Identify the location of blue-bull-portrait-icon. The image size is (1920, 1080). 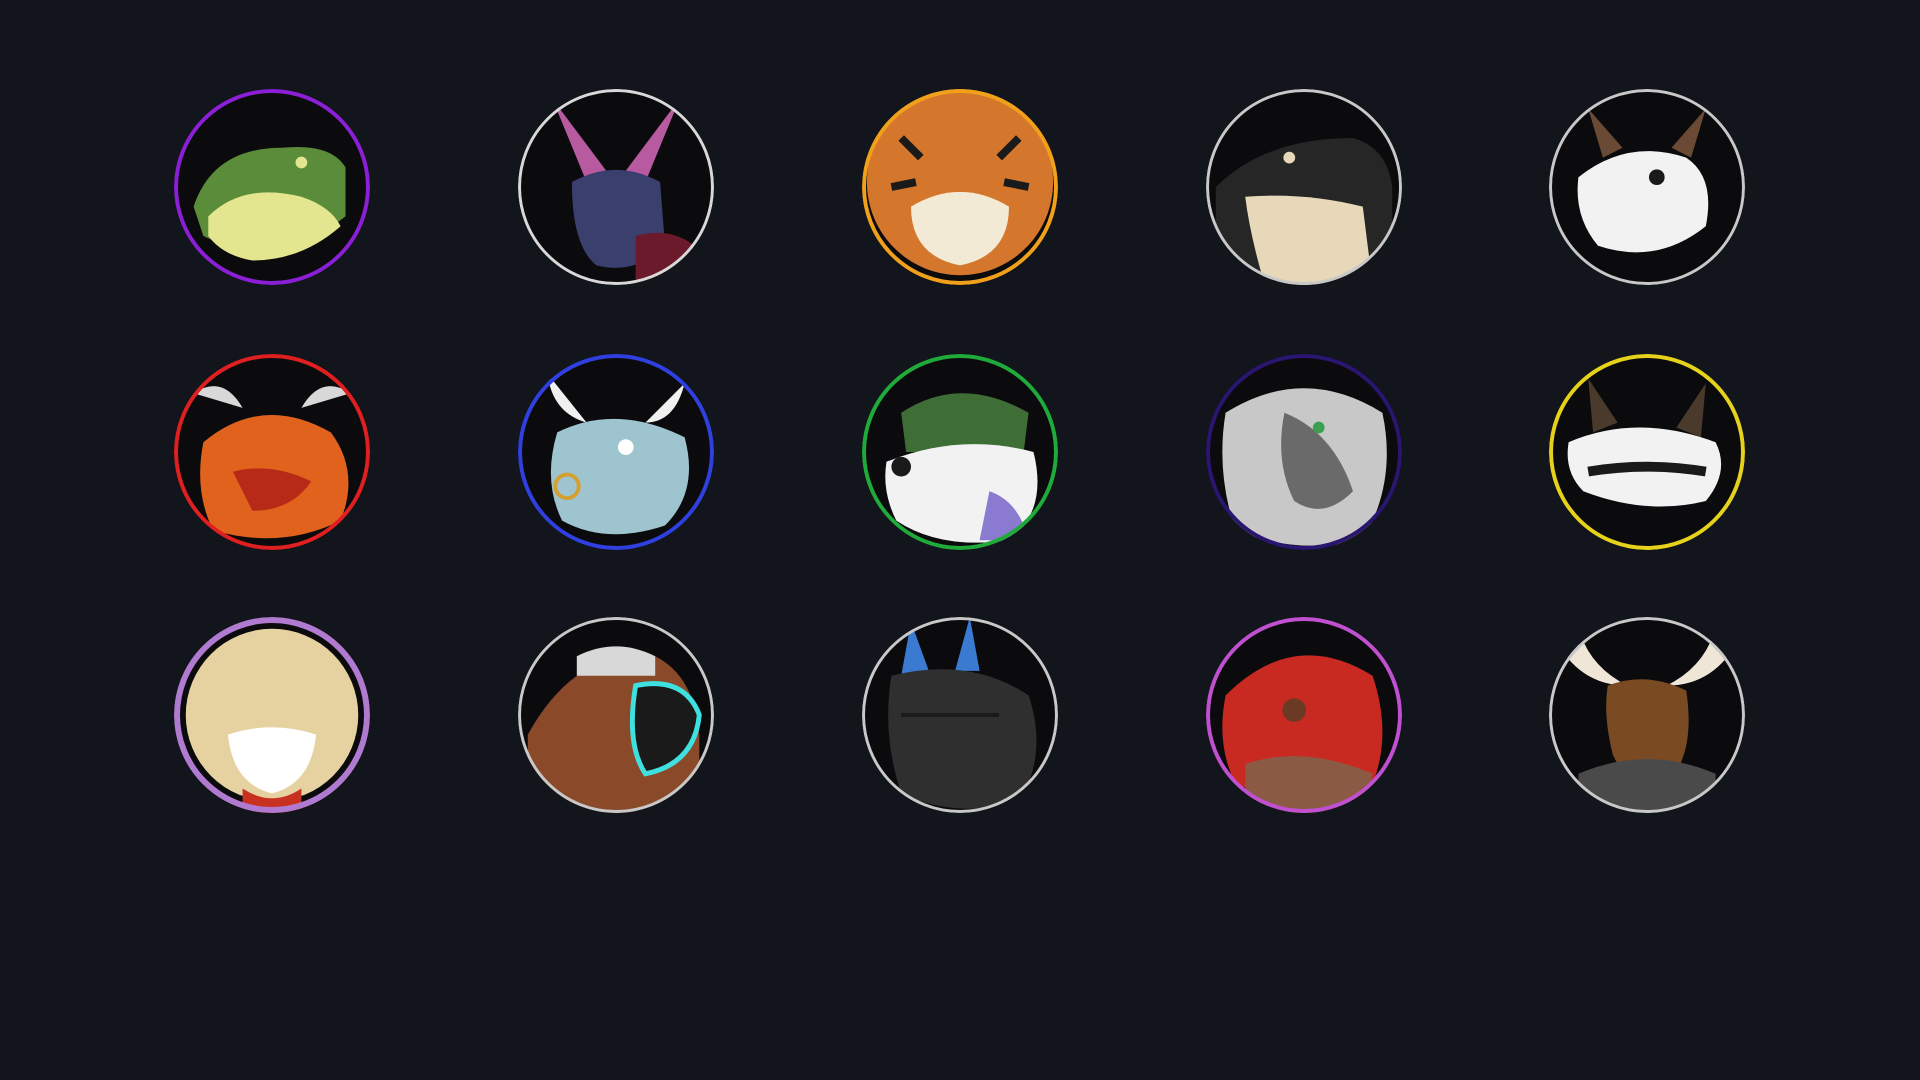
(616, 452).